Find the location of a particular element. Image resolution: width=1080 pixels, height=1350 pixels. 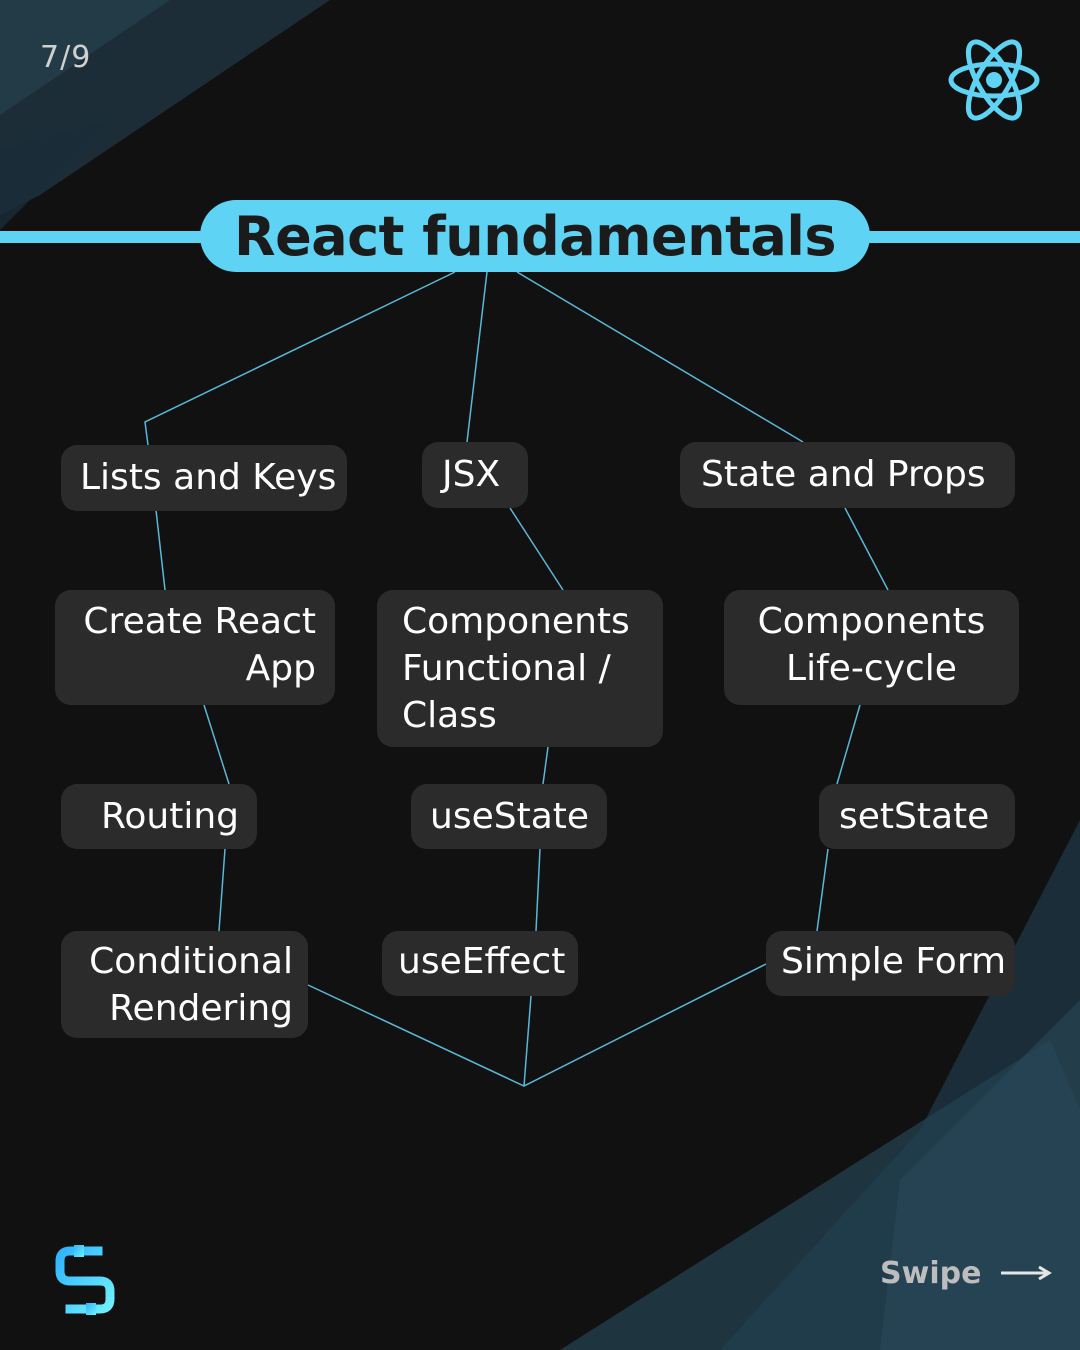

node-use-state: useState is located at coordinates (509, 816).